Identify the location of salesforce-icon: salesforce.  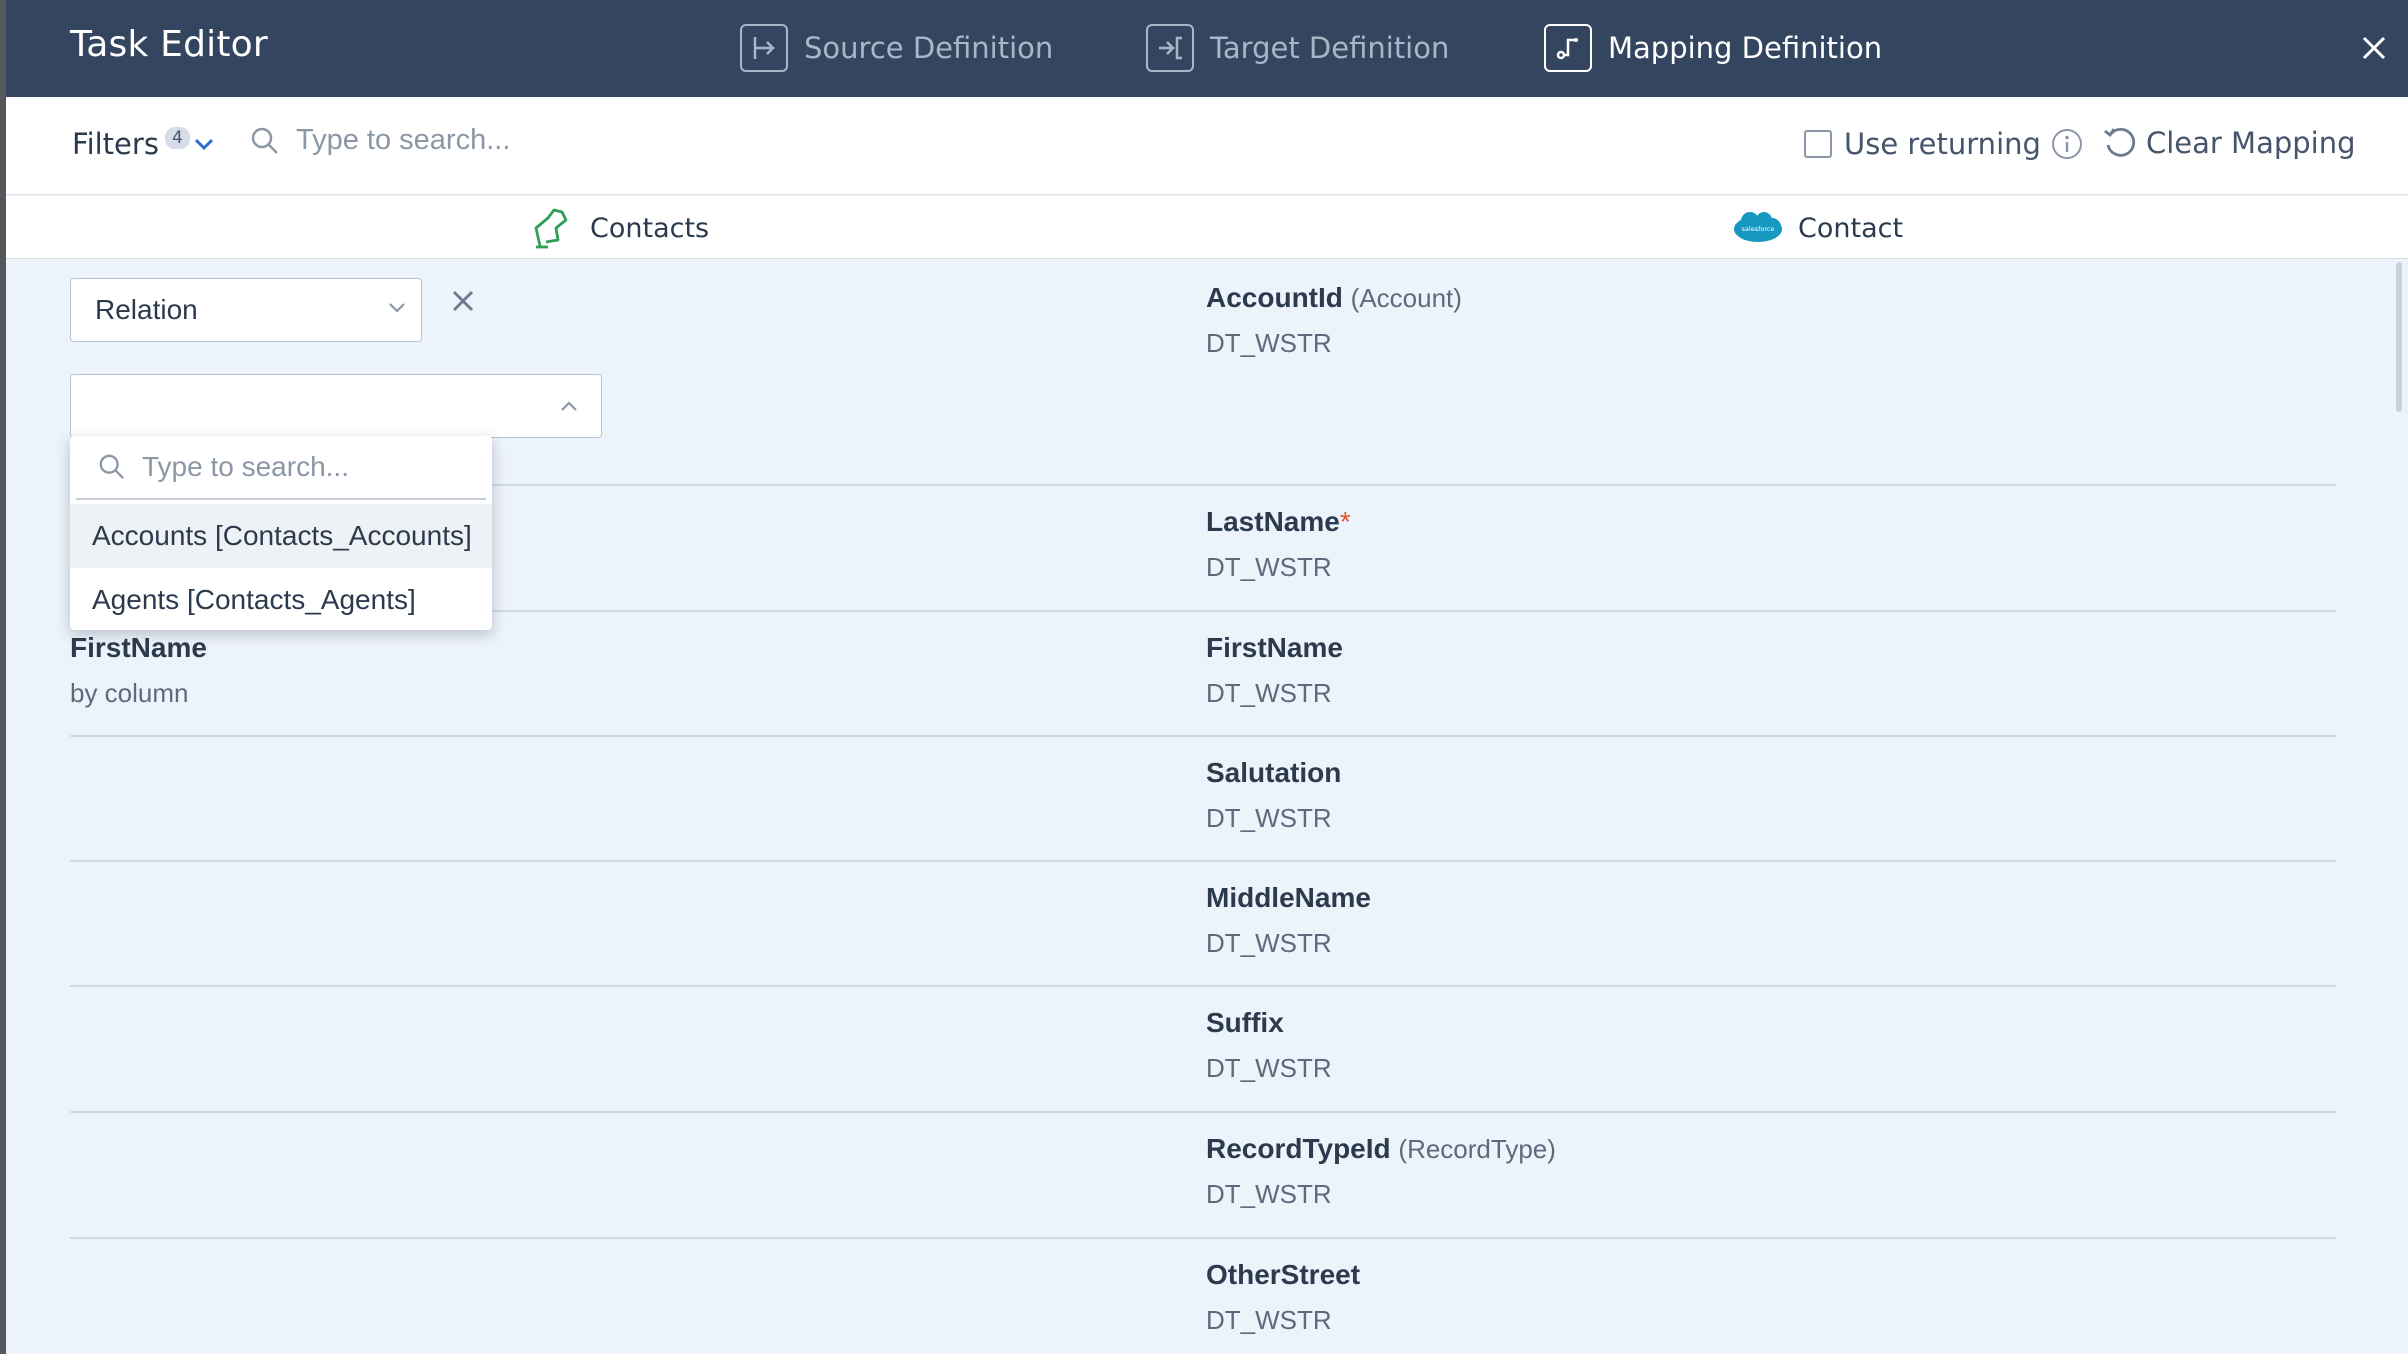
(1758, 227).